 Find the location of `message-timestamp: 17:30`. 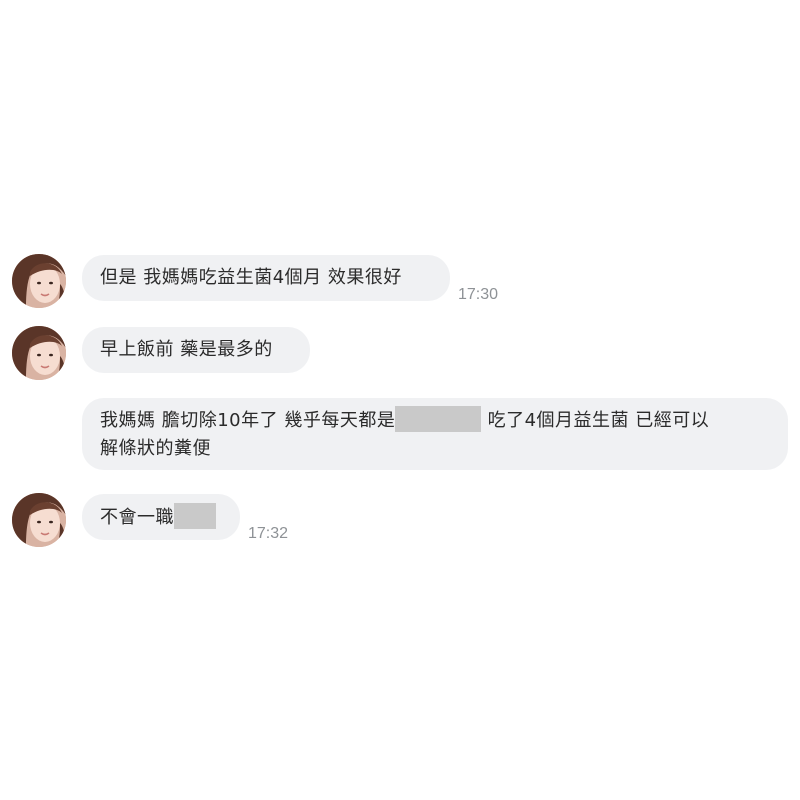

message-timestamp: 17:30 is located at coordinates (478, 294).